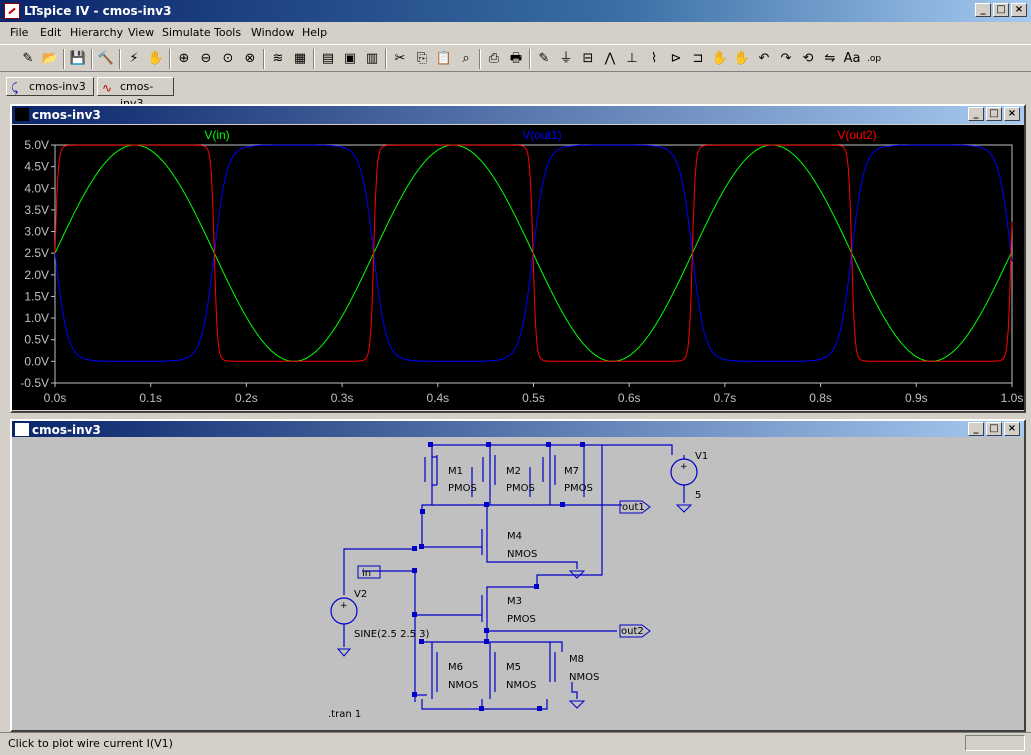  I want to click on menu-edit: Edit, so click(50, 32).